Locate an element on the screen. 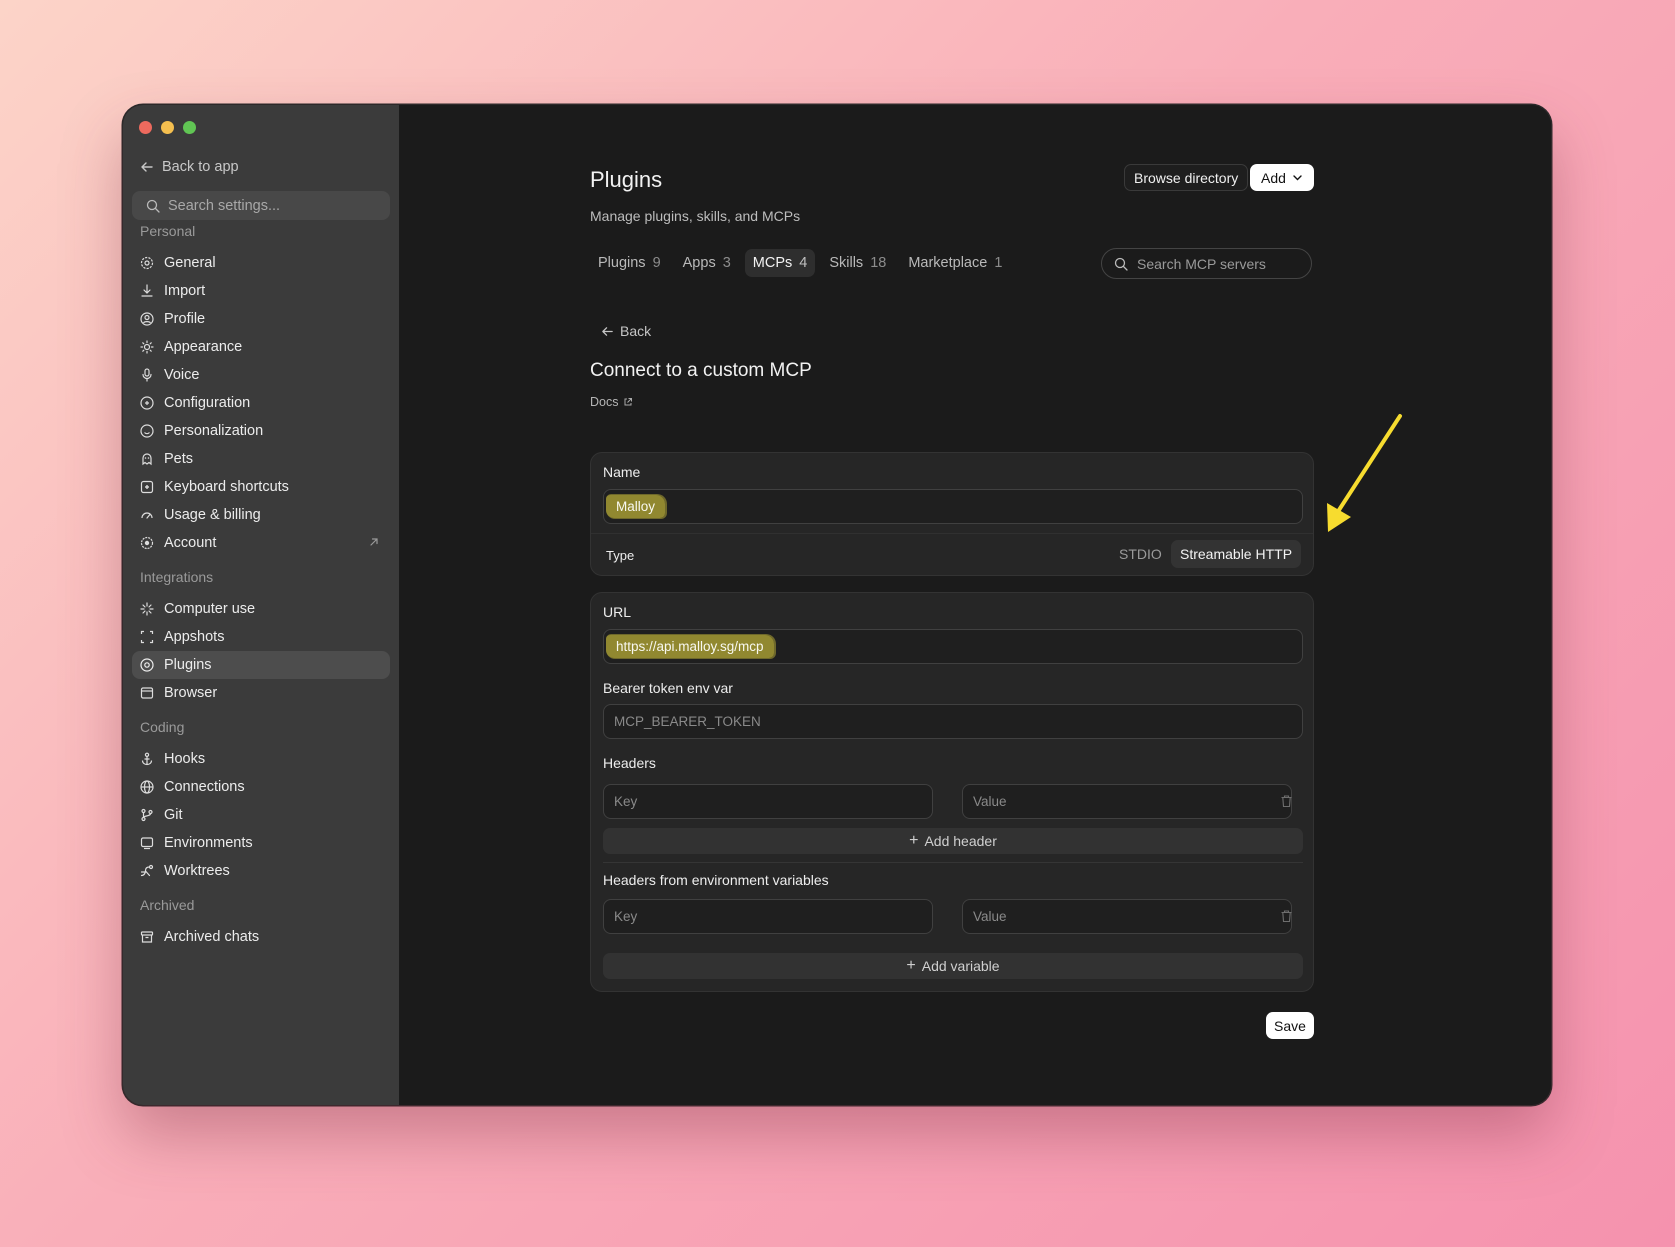 This screenshot has height=1247, width=1675. sidebar-item-label: Import is located at coordinates (185, 291).